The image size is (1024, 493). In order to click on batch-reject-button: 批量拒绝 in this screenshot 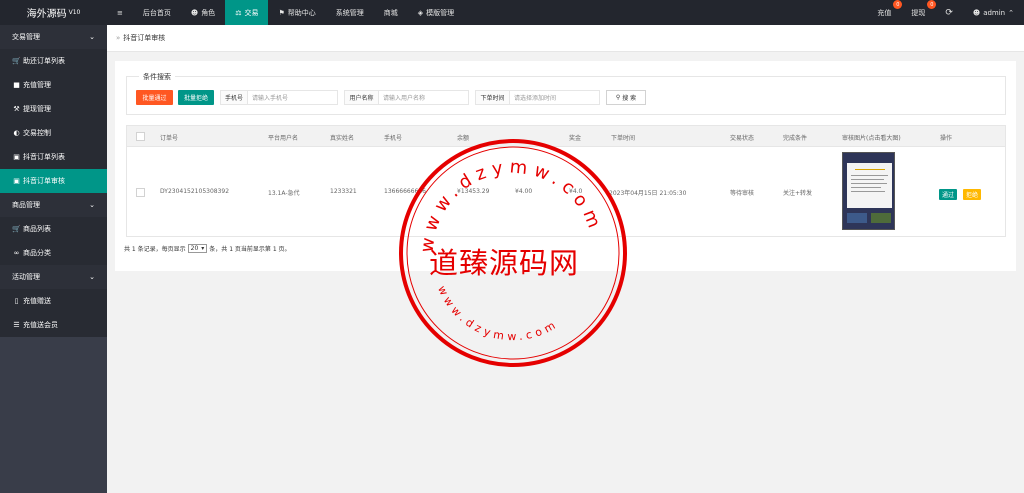, I will do `click(196, 97)`.